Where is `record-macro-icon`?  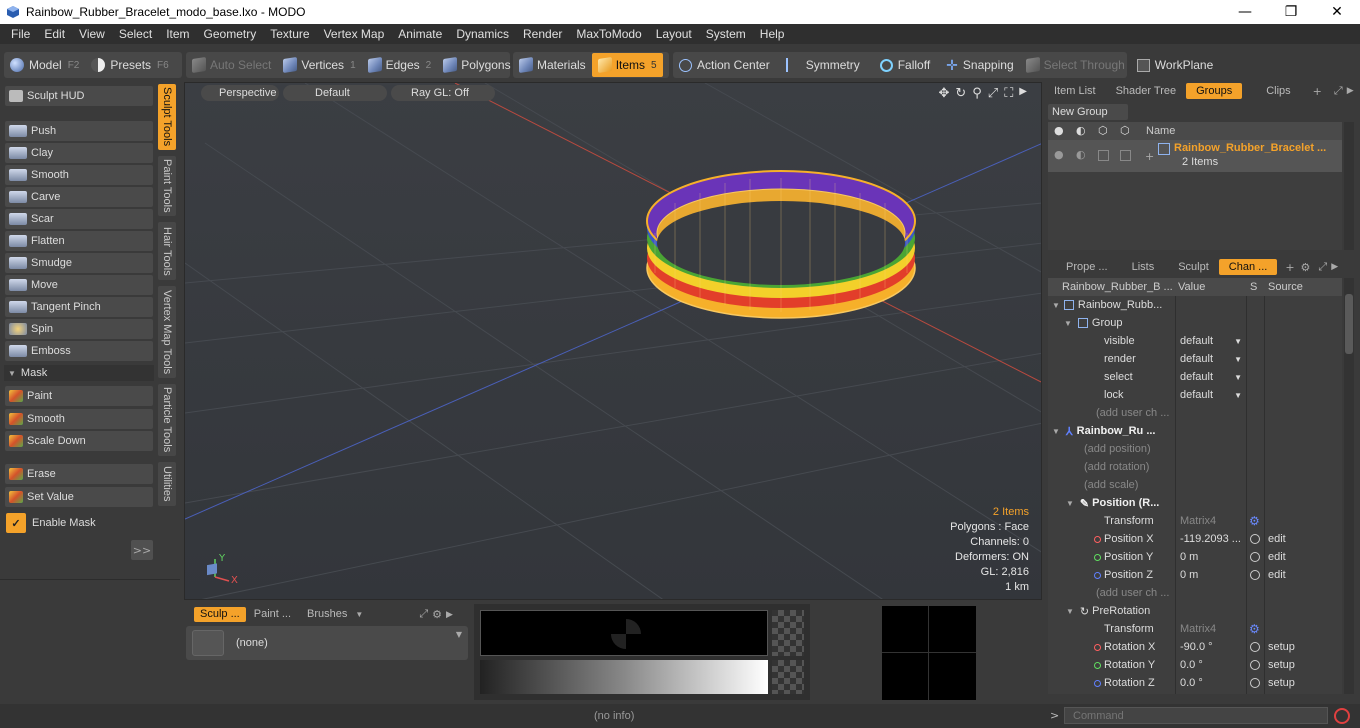 record-macro-icon is located at coordinates (1342, 716).